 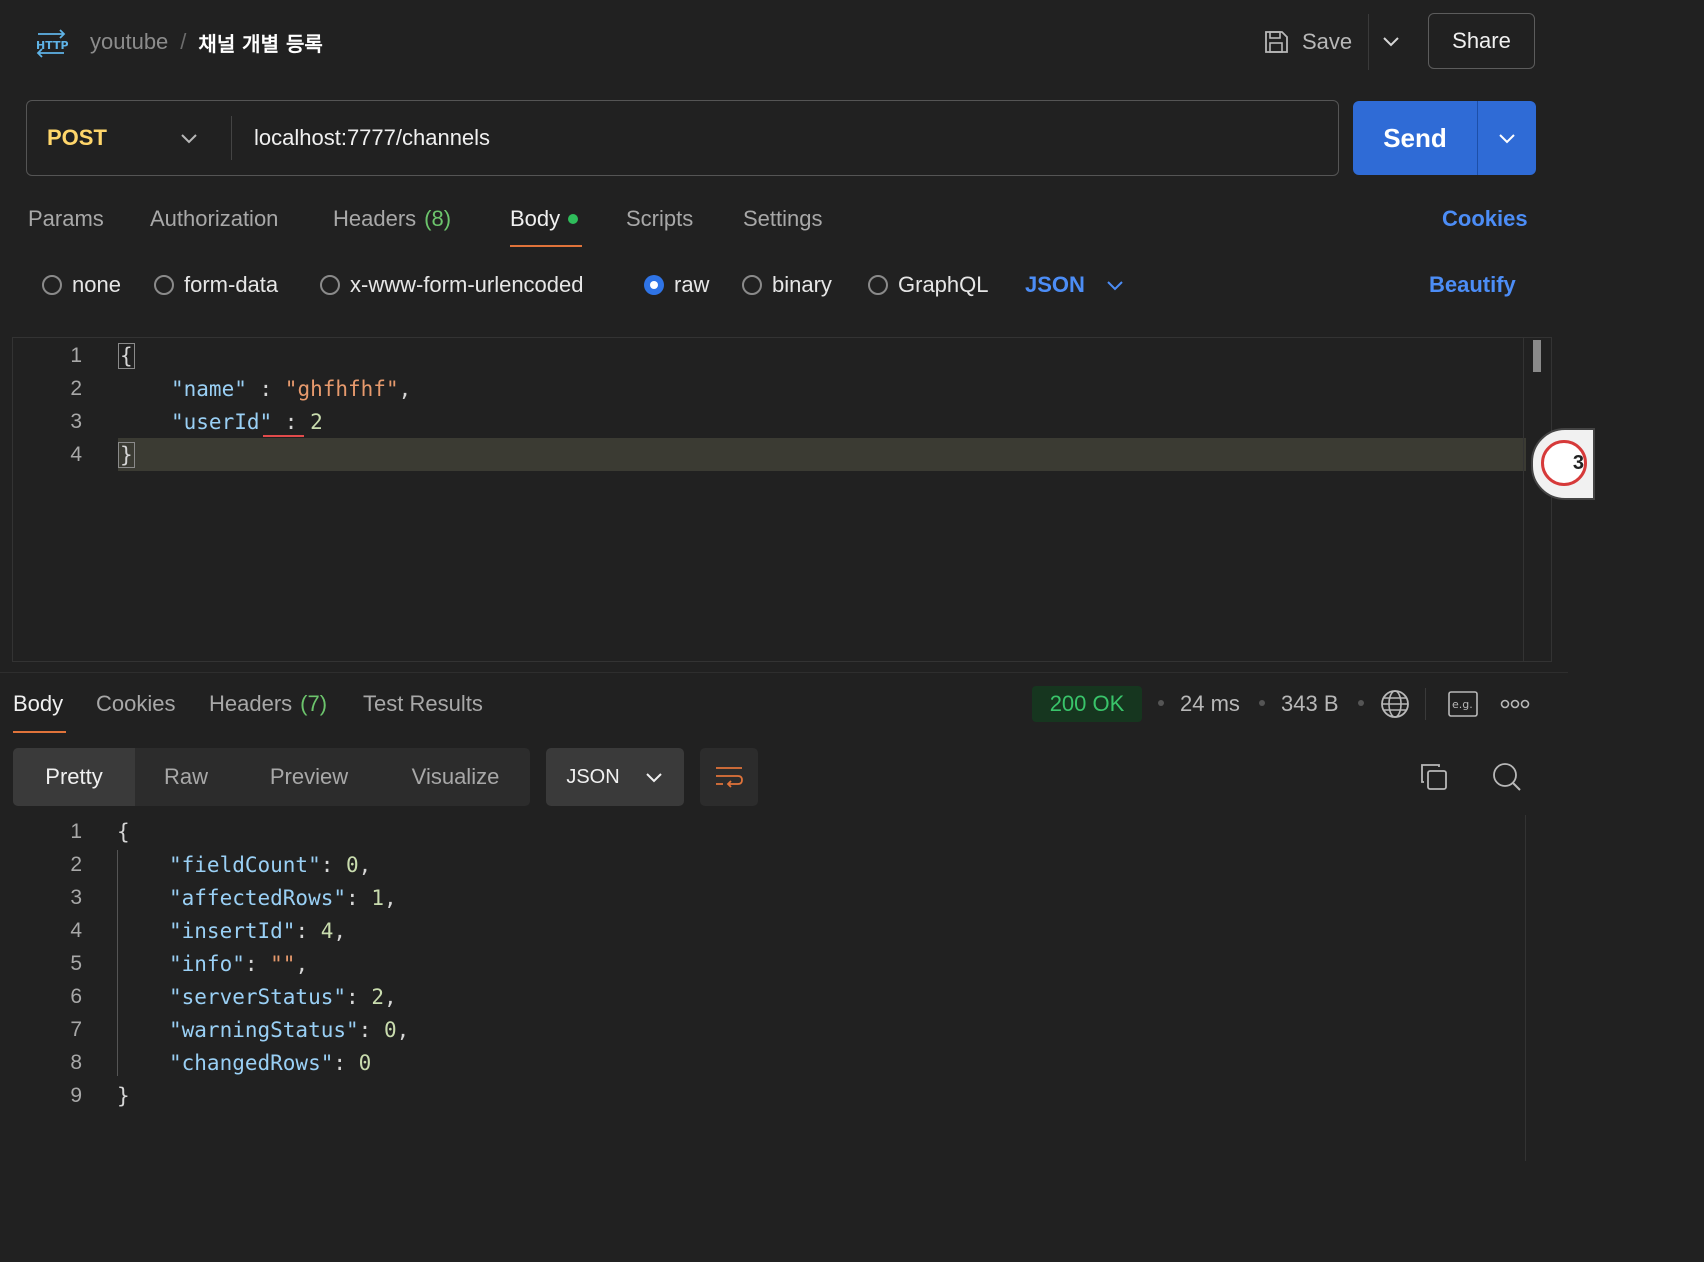 I want to click on response-tab-test-results: Test Results, so click(x=423, y=704).